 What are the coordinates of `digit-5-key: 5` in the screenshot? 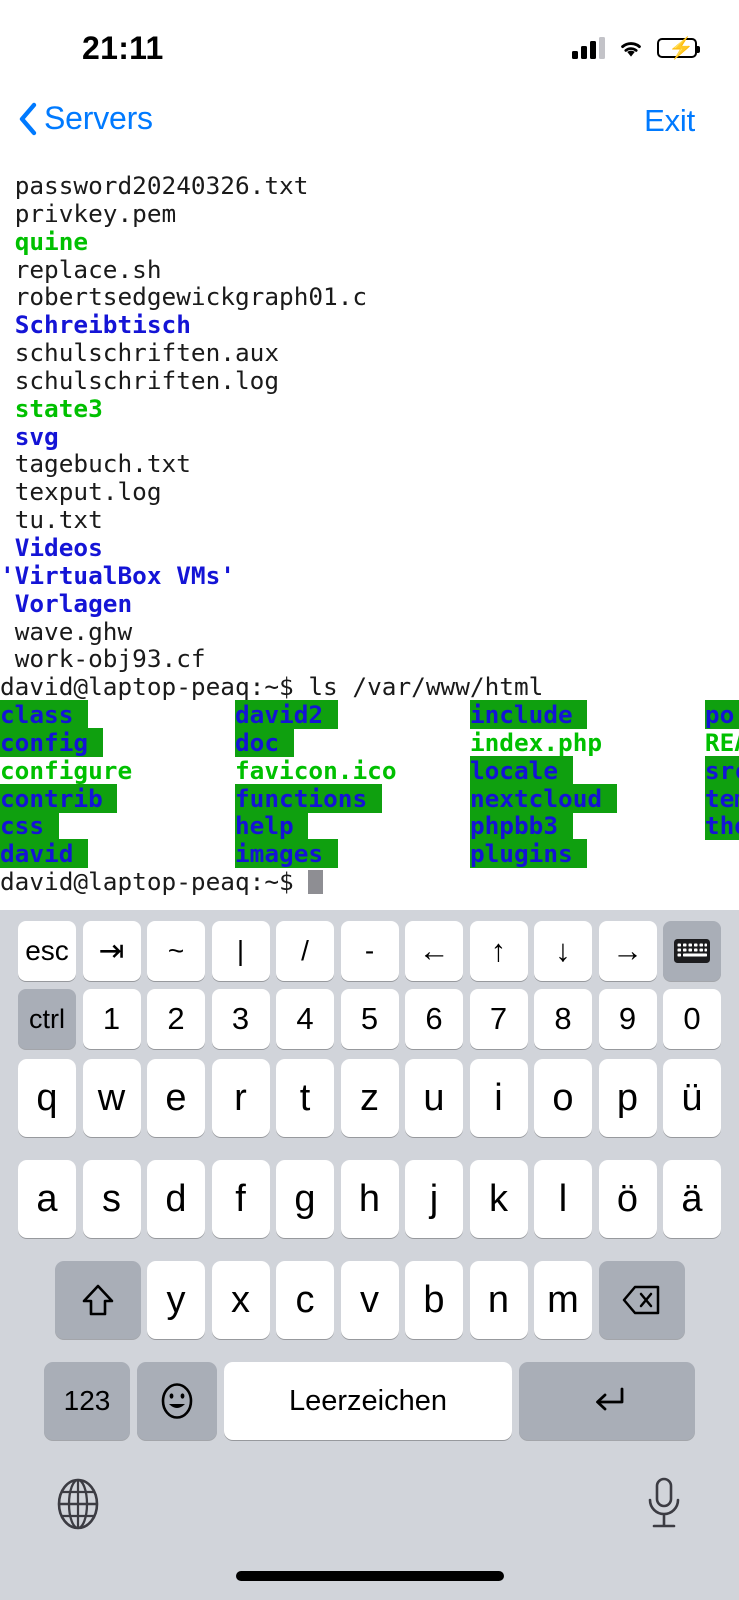 It's located at (369, 1019).